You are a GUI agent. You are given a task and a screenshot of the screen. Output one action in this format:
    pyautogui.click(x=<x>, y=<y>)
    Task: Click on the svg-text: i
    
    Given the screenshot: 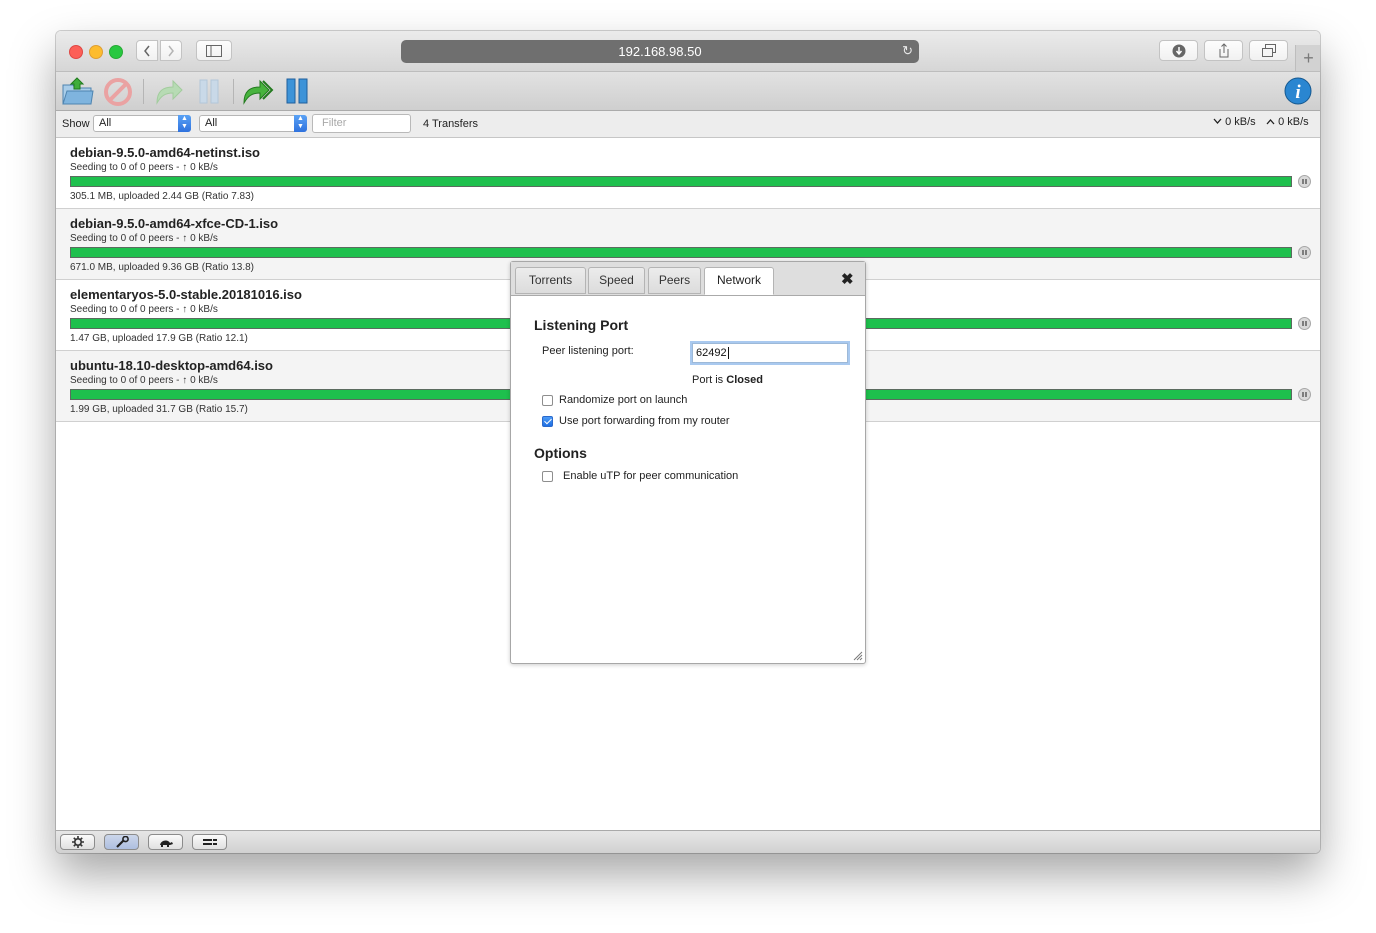 What is the action you would take?
    pyautogui.click(x=1298, y=92)
    